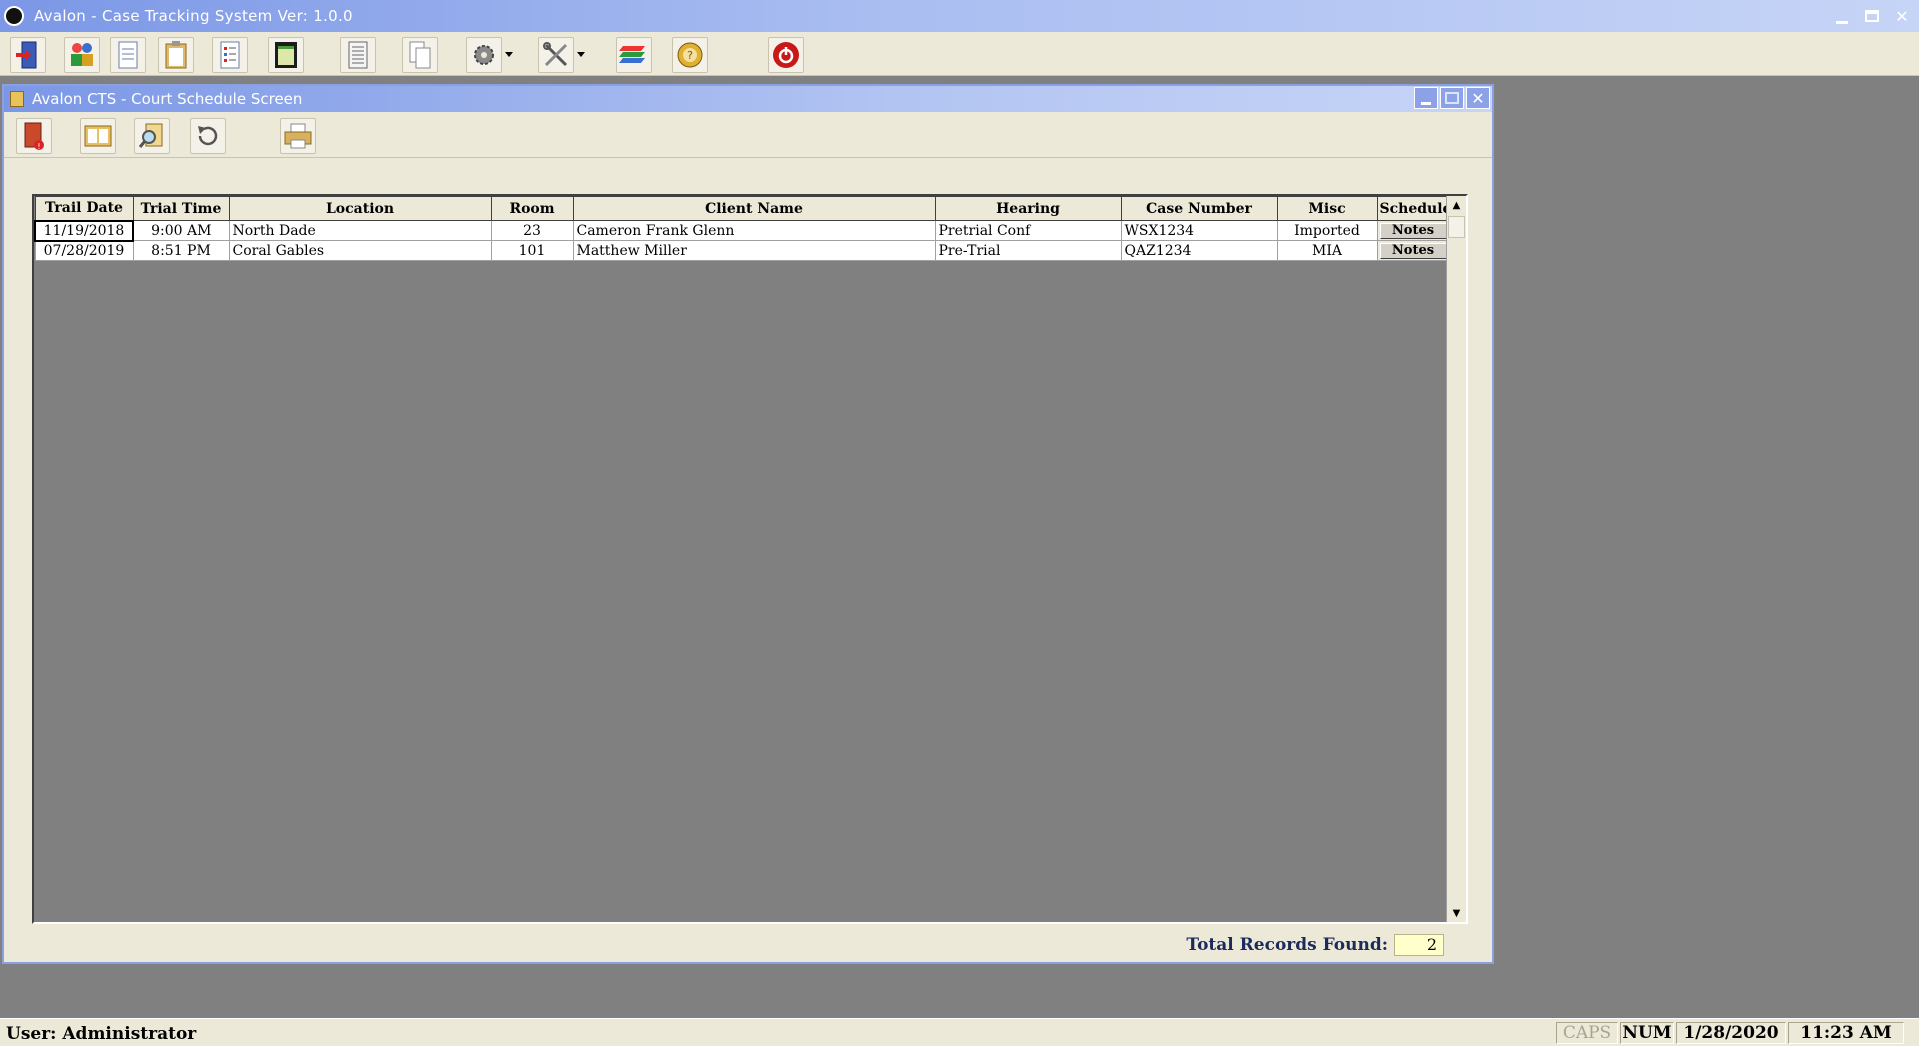 The image size is (1919, 1046). I want to click on cell-location: North Dade, so click(360, 230).